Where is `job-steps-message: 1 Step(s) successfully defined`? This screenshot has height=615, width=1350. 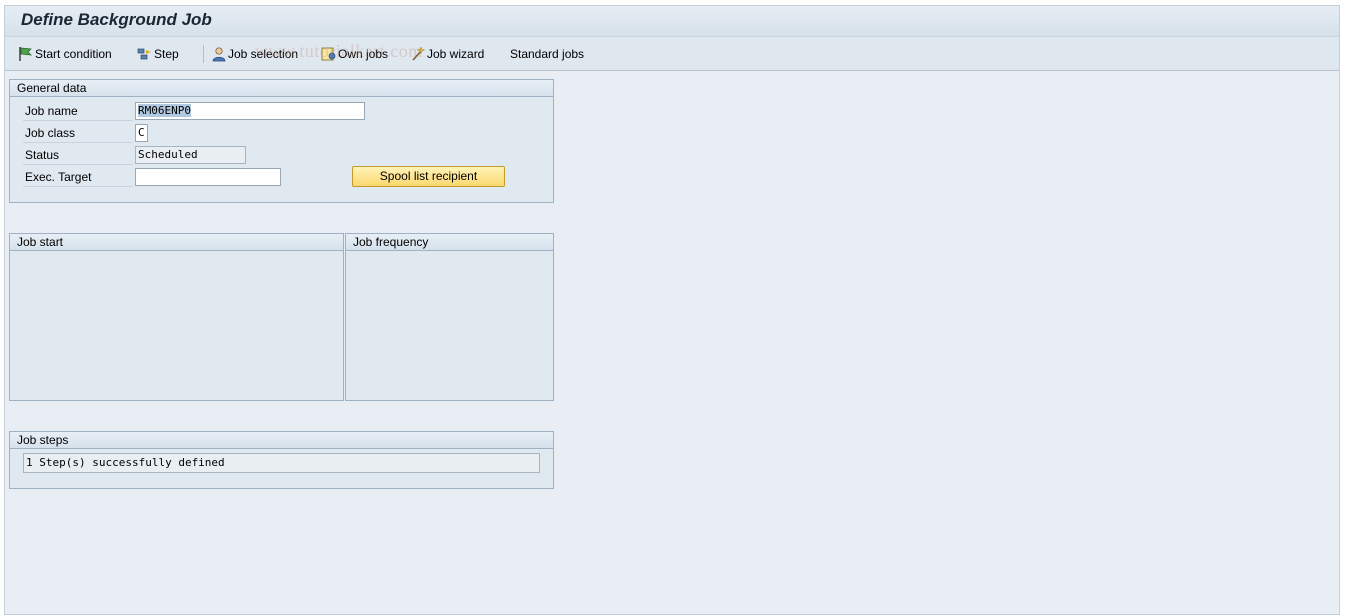
job-steps-message: 1 Step(s) successfully defined is located at coordinates (281, 463).